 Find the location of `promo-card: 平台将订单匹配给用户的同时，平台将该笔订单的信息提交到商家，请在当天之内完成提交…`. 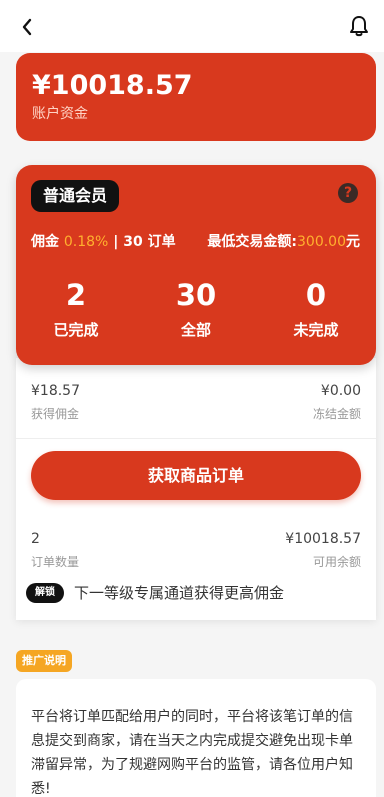

promo-card: 平台将订单匹配给用户的同时，平台将该笔订单的信息提交到商家，请在当天之内完成提交… is located at coordinates (196, 738).